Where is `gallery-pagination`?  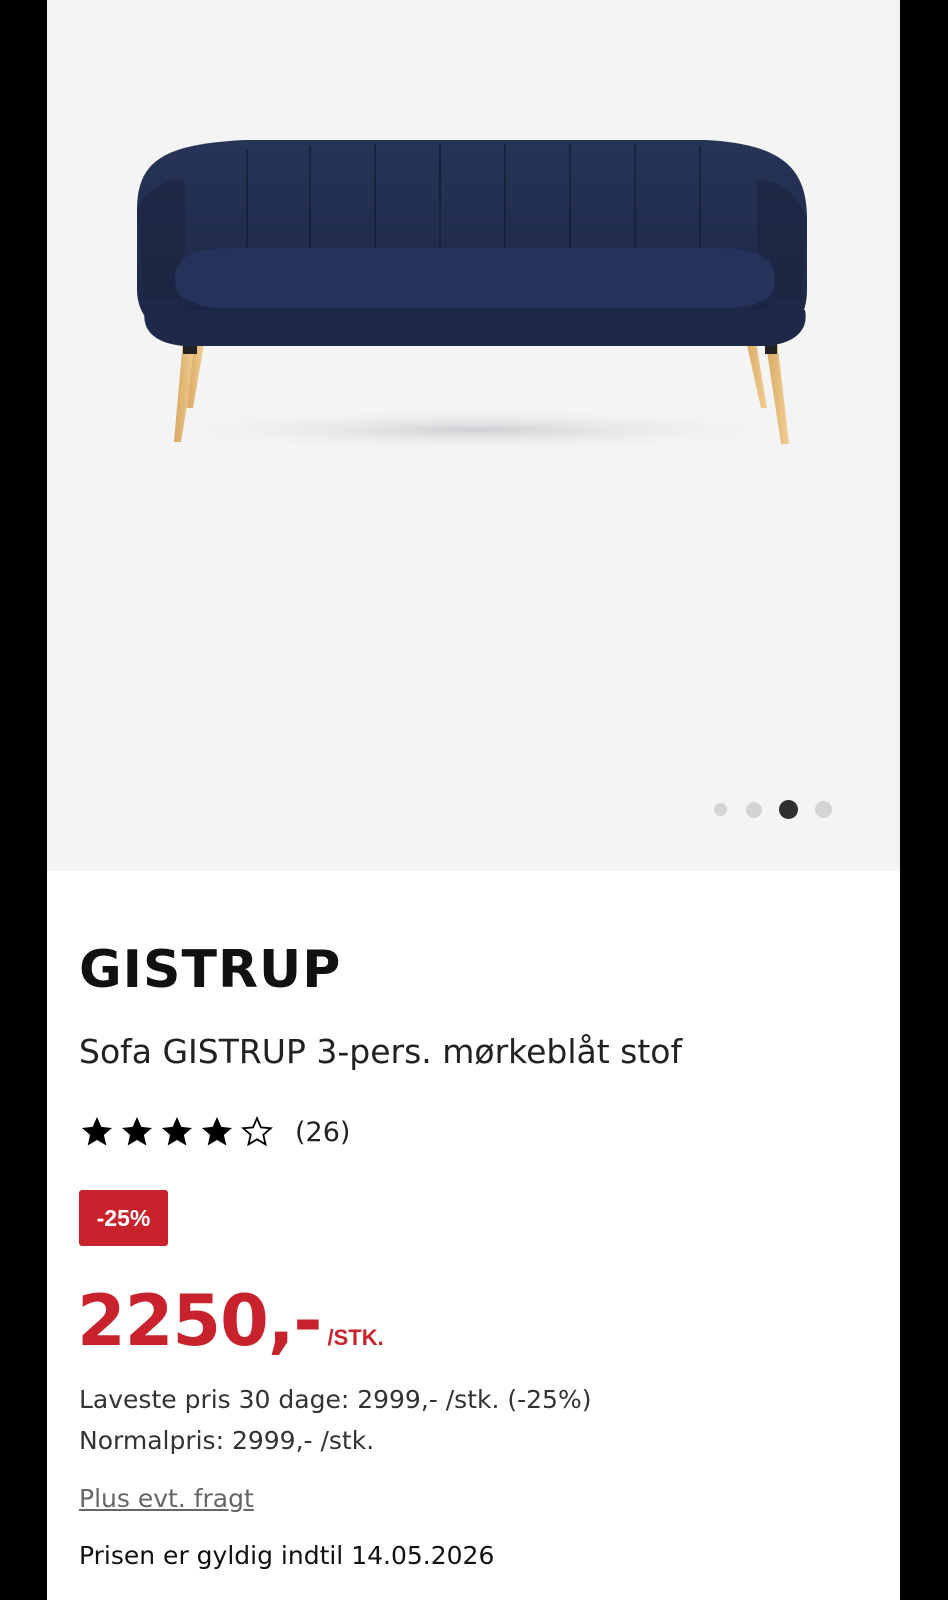
gallery-pagination is located at coordinates (473, 810).